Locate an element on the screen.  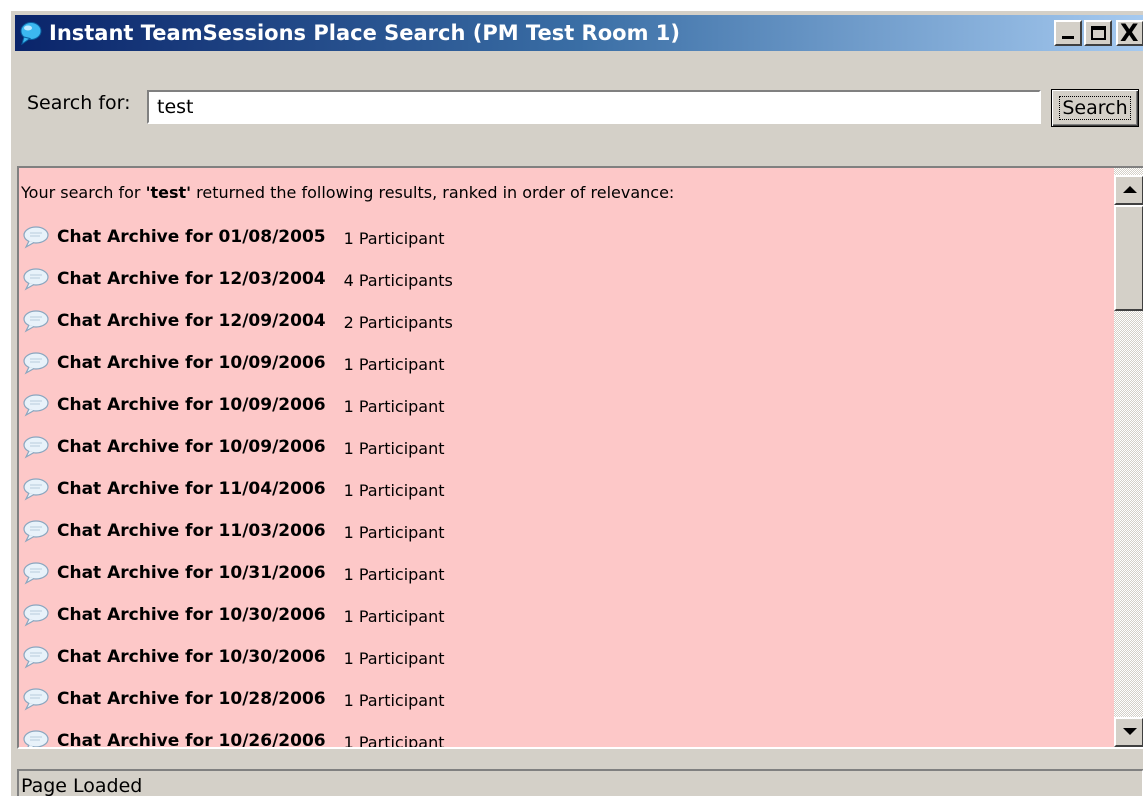
result-title-link: Chat Archive for 10/31/2006 is located at coordinates (191, 573).